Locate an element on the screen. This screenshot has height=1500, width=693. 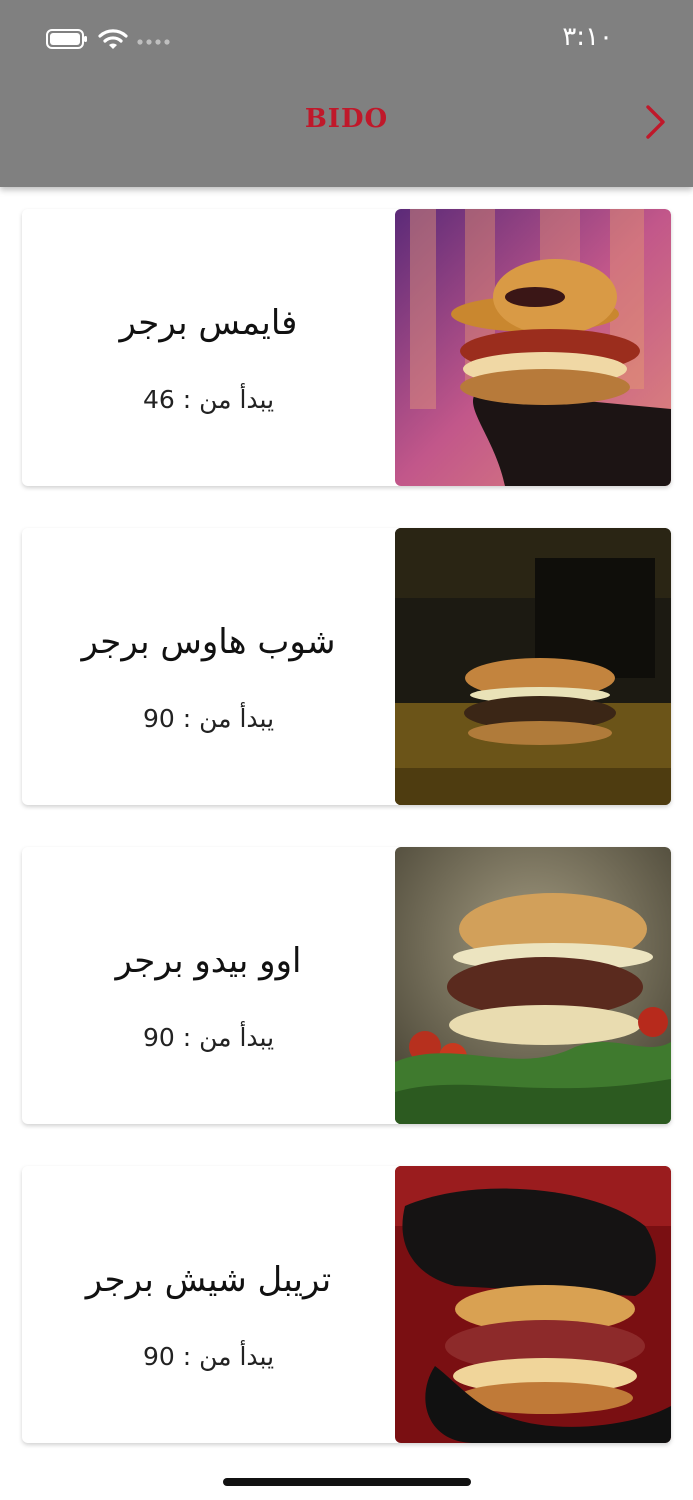
menu-item-info: تريبل شيش برجر يبدأ من : 90 is located at coordinates (208, 1304).